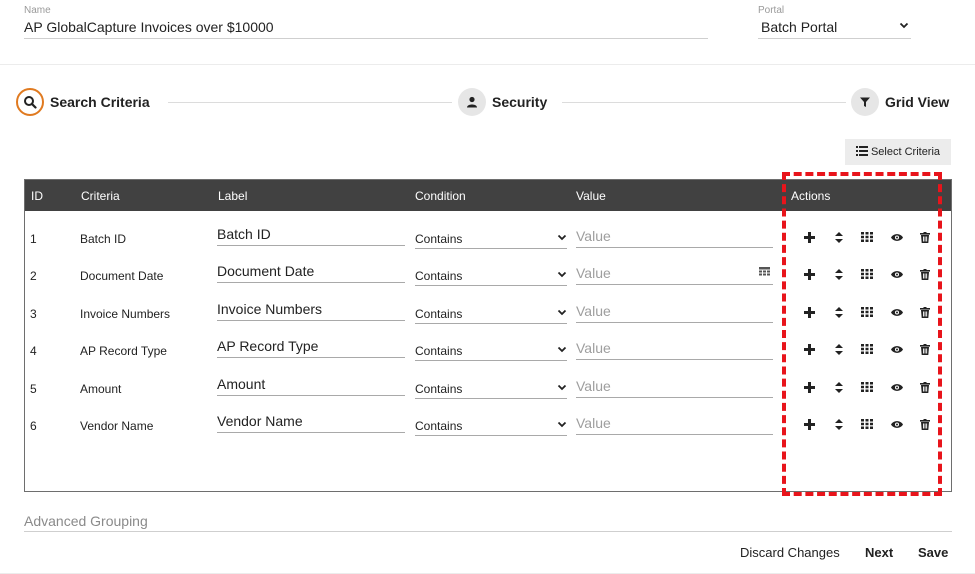  I want to click on label-input: Document Date, so click(311, 273).